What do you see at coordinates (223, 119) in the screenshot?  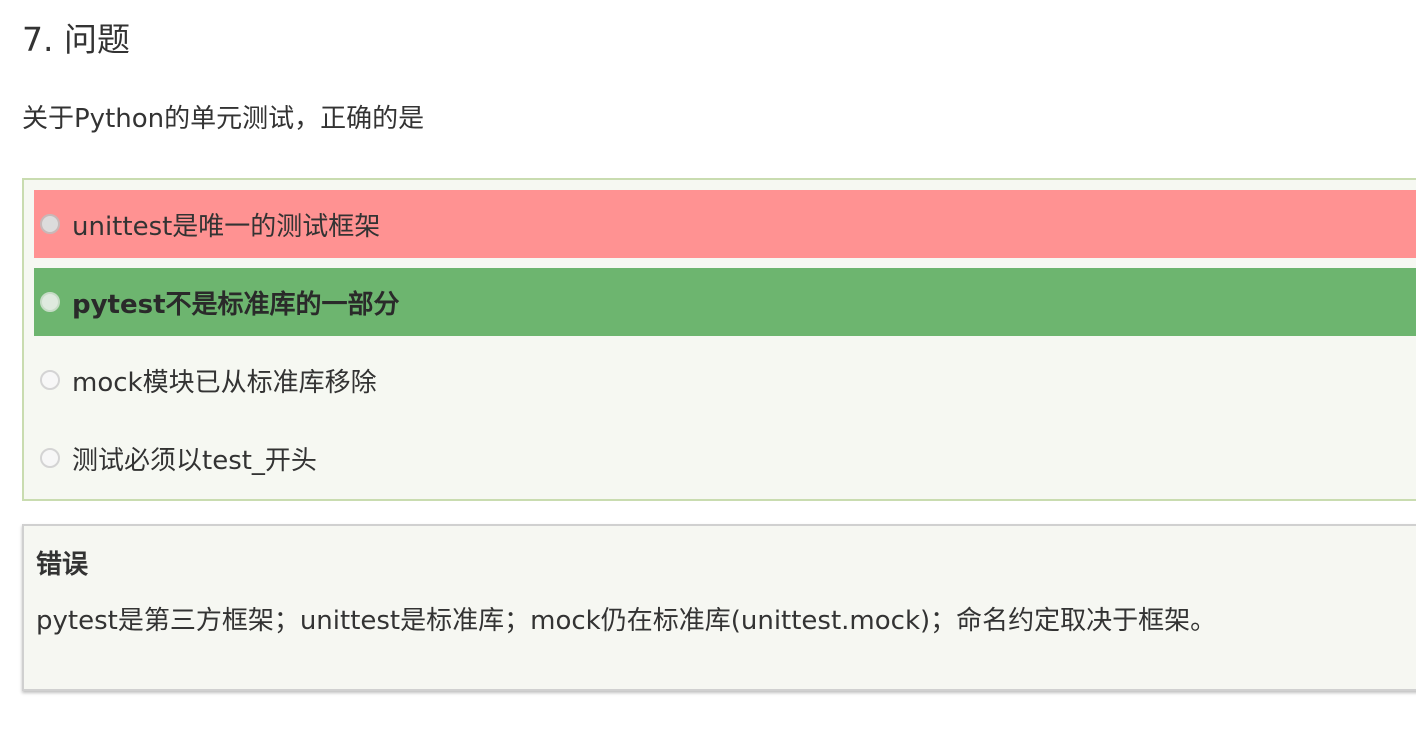 I see `question-text: 关于Python的单元测试，正确的是` at bounding box center [223, 119].